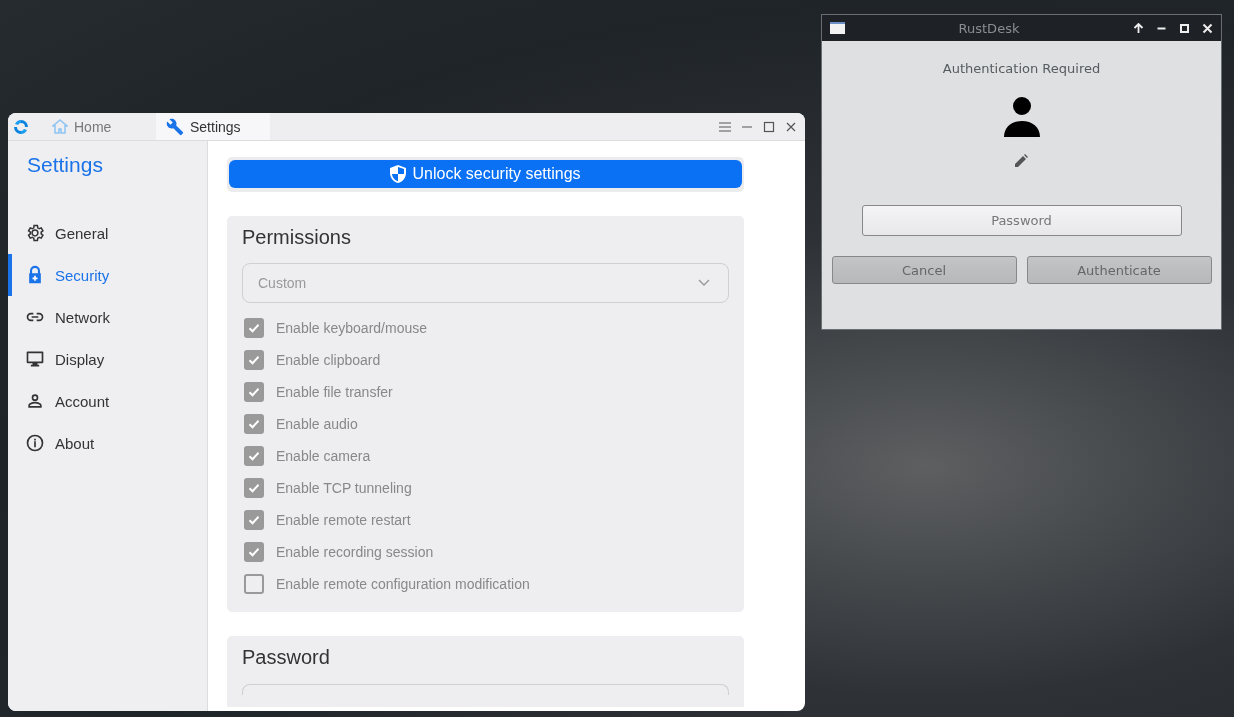 This screenshot has width=1234, height=717. What do you see at coordinates (107, 275) in the screenshot?
I see `sidebar-item: Security` at bounding box center [107, 275].